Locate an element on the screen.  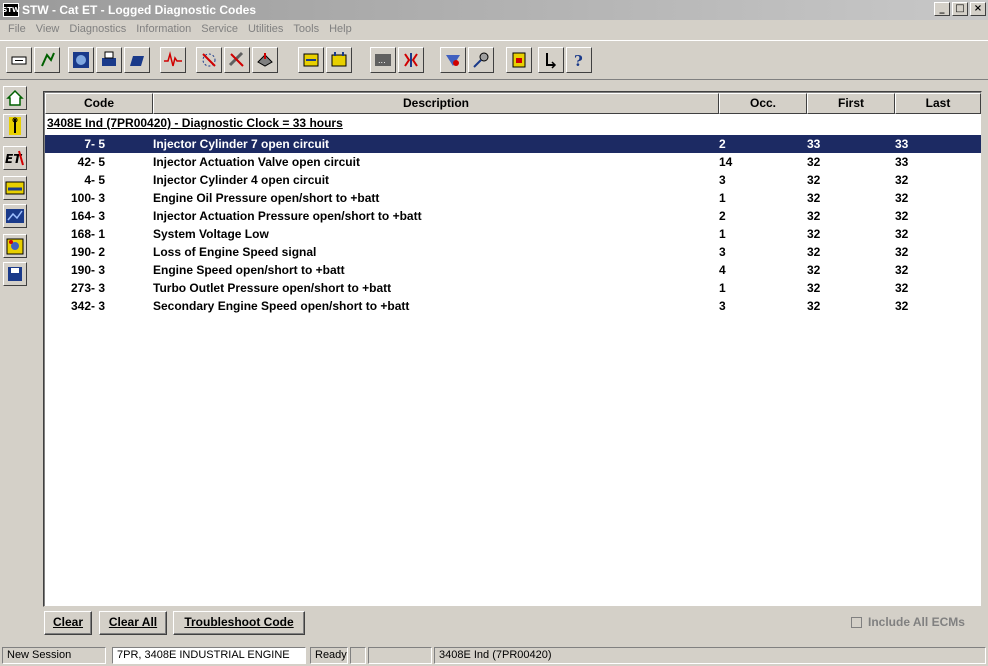
graph-icon is located at coordinates (15, 216).